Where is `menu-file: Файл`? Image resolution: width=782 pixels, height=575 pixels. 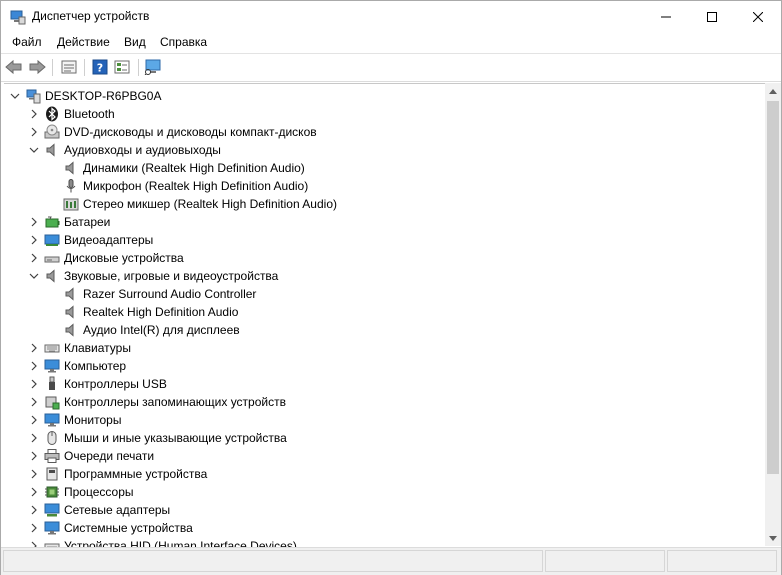
menu-file: Файл is located at coordinates (27, 42).